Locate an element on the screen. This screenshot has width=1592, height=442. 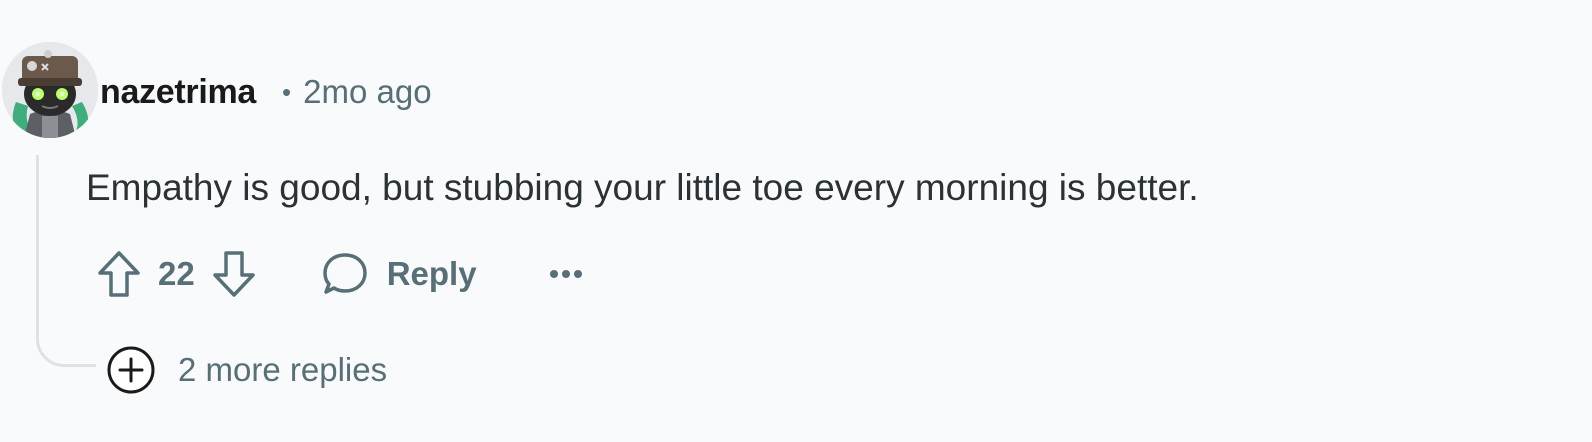
reply-label: Reply is located at coordinates (431, 273).